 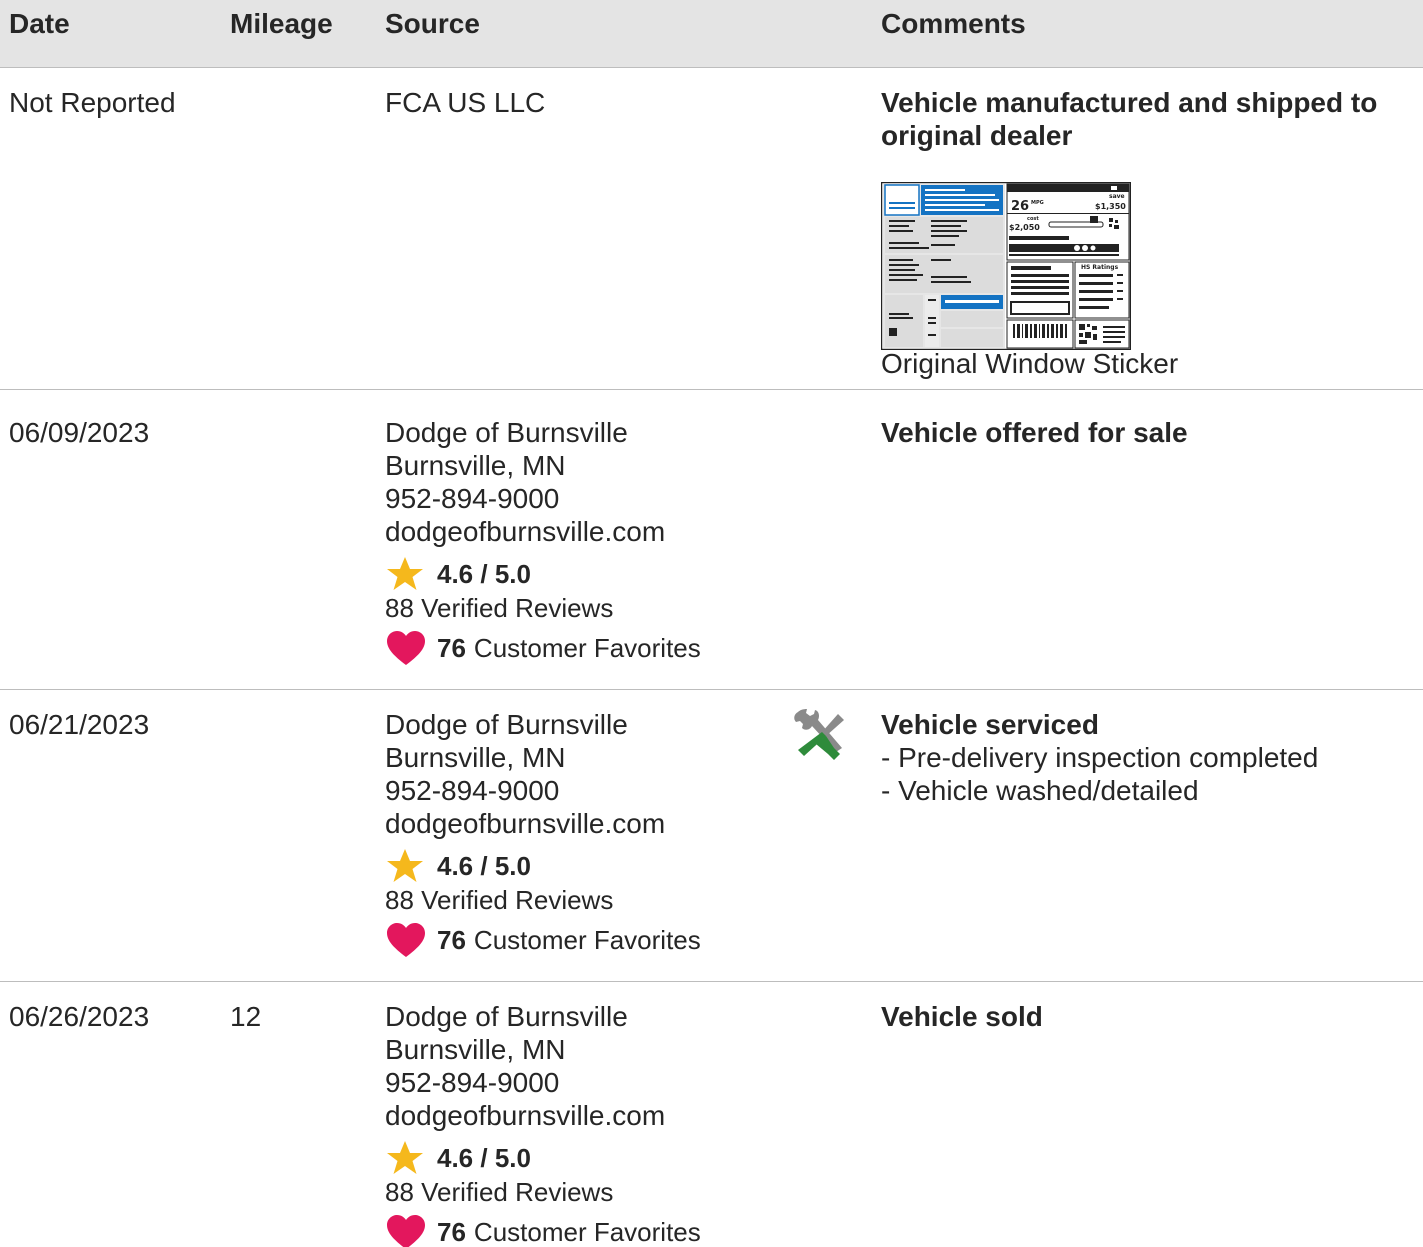 I want to click on sticker-ratings: HS Ratings, so click(x=1100, y=267).